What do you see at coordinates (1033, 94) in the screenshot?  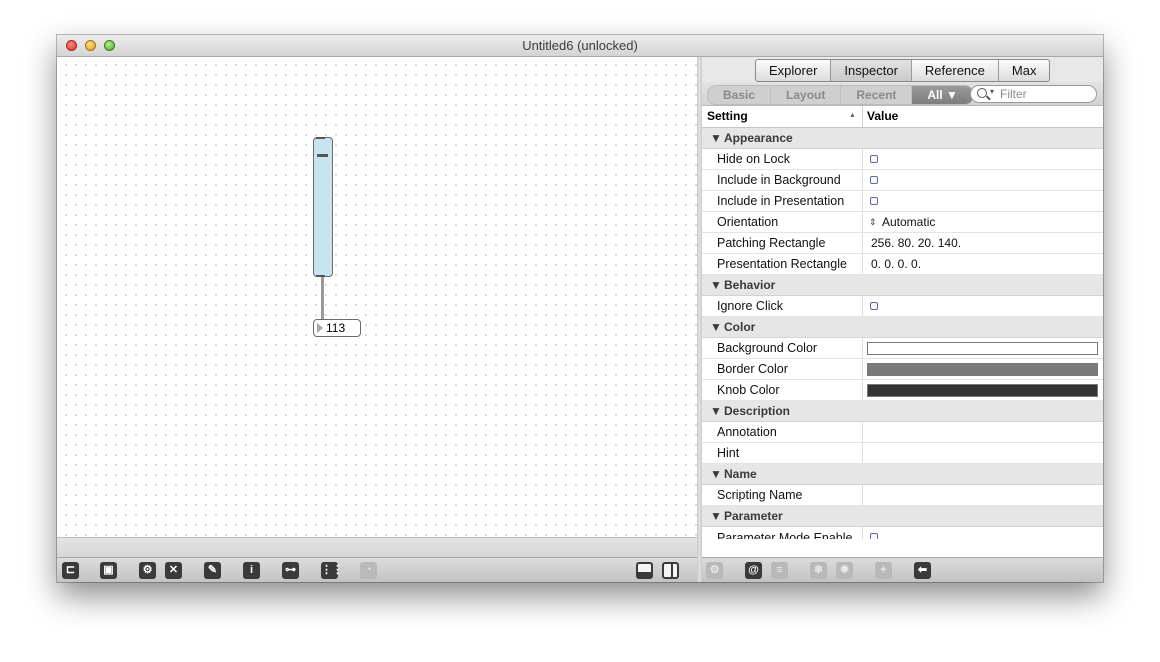 I see `filter-input: ▾ Filter` at bounding box center [1033, 94].